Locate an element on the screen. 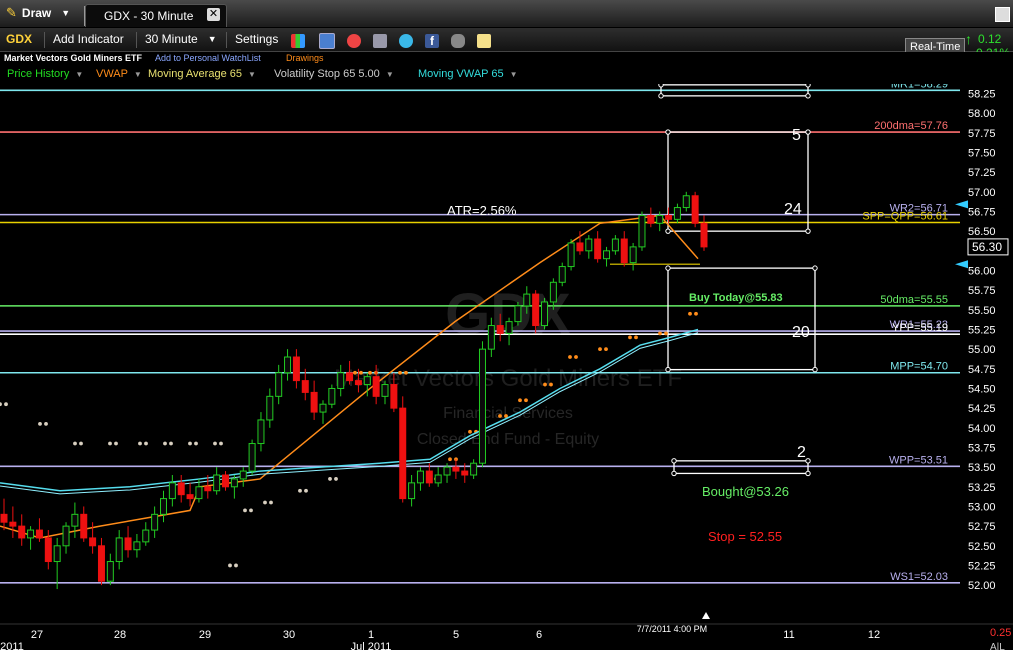 The width and height of the screenshot is (1013, 650). study-price-history: Price History ▼ is located at coordinates (45, 74).